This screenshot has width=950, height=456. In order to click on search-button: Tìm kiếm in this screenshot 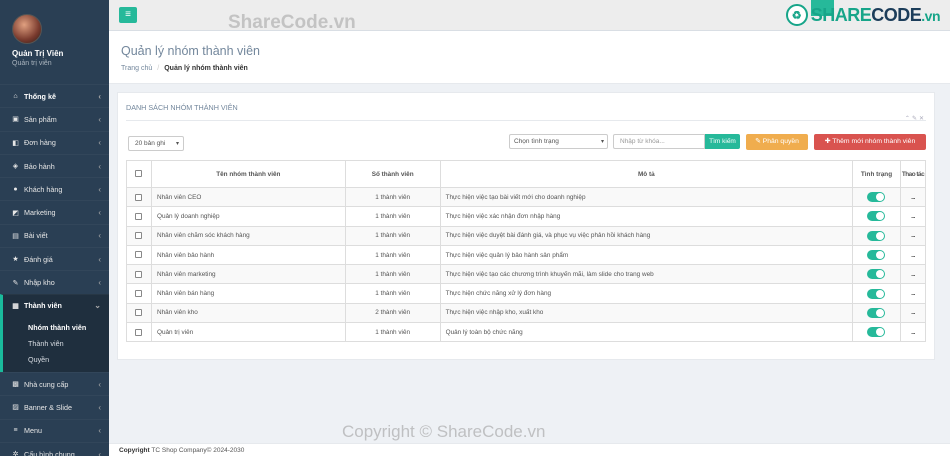, I will do `click(722, 141)`.